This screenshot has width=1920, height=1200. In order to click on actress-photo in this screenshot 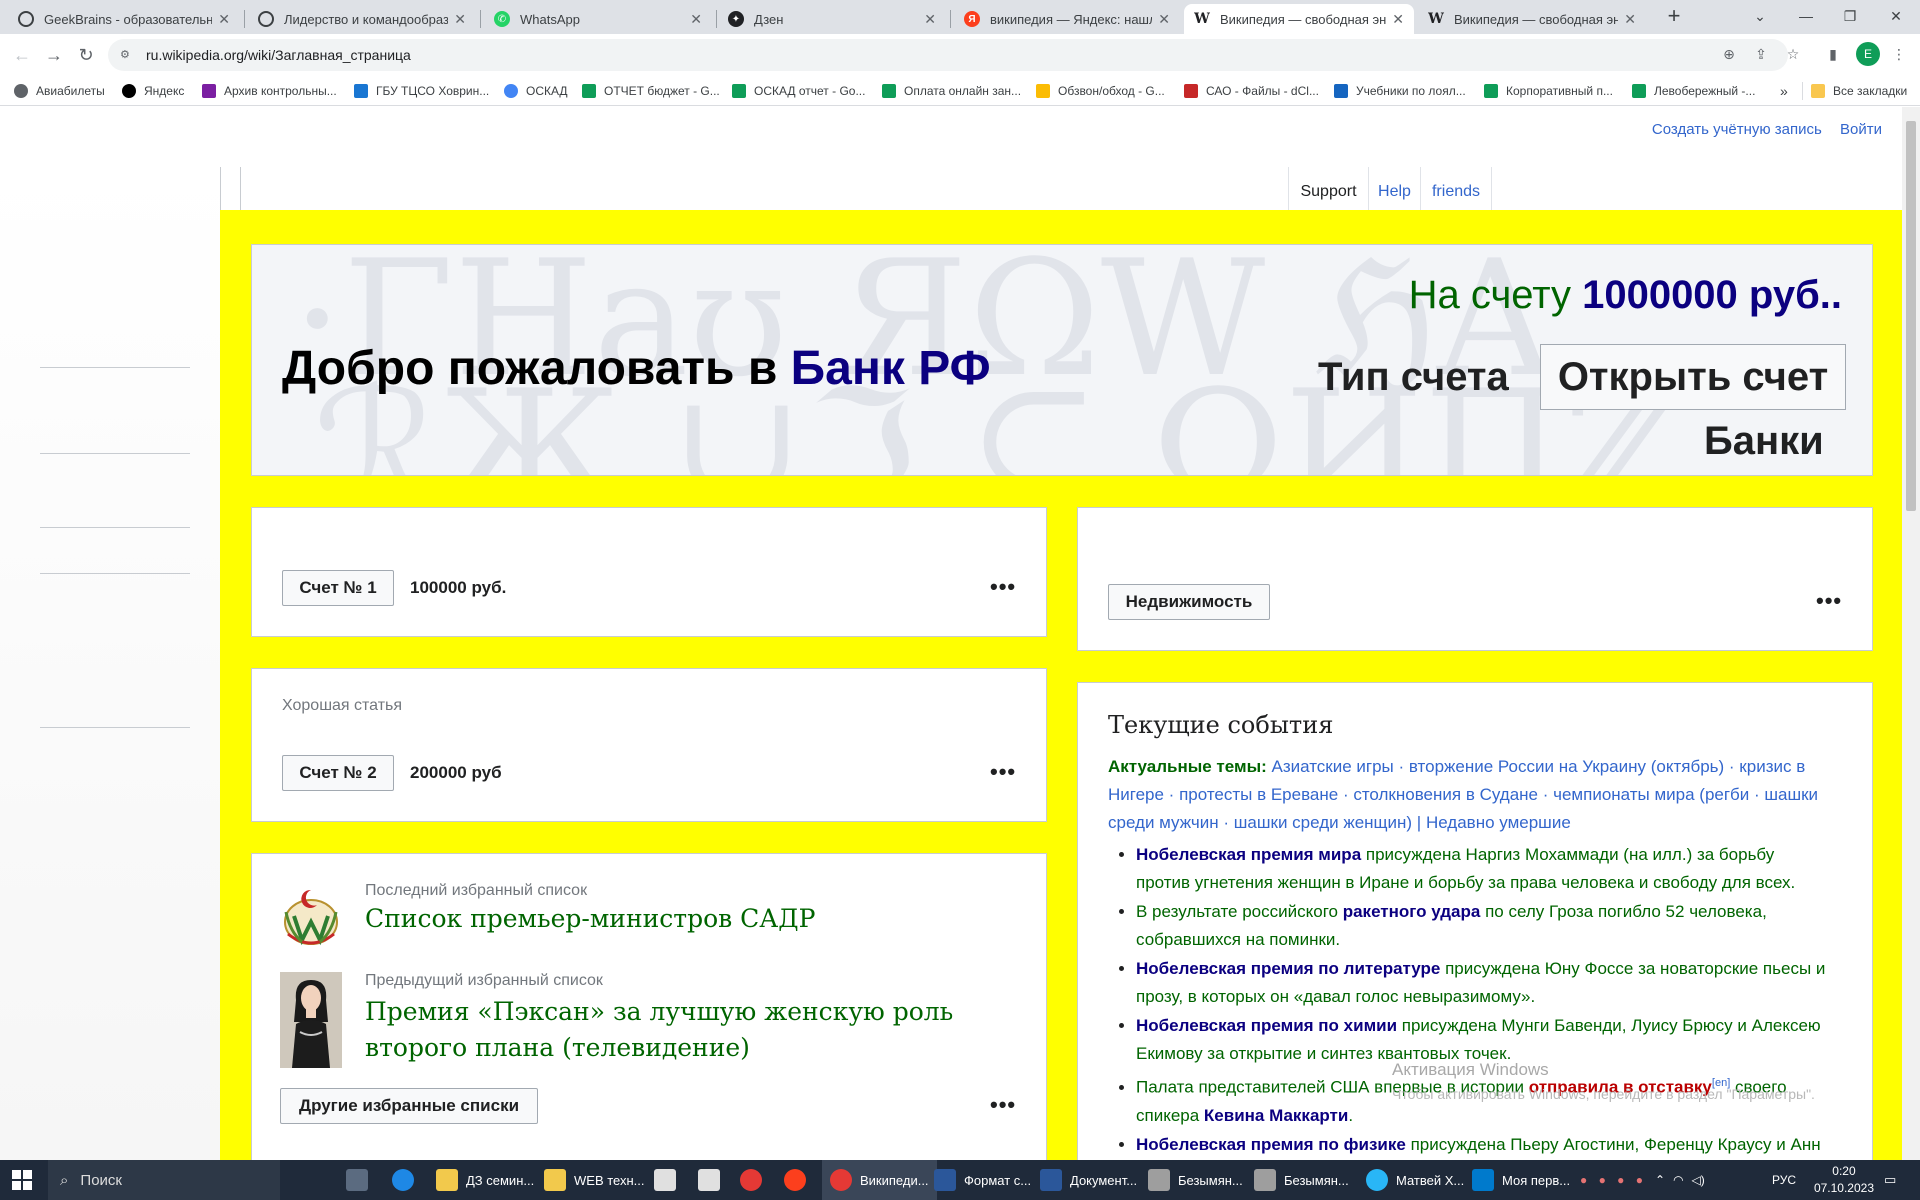, I will do `click(311, 1020)`.